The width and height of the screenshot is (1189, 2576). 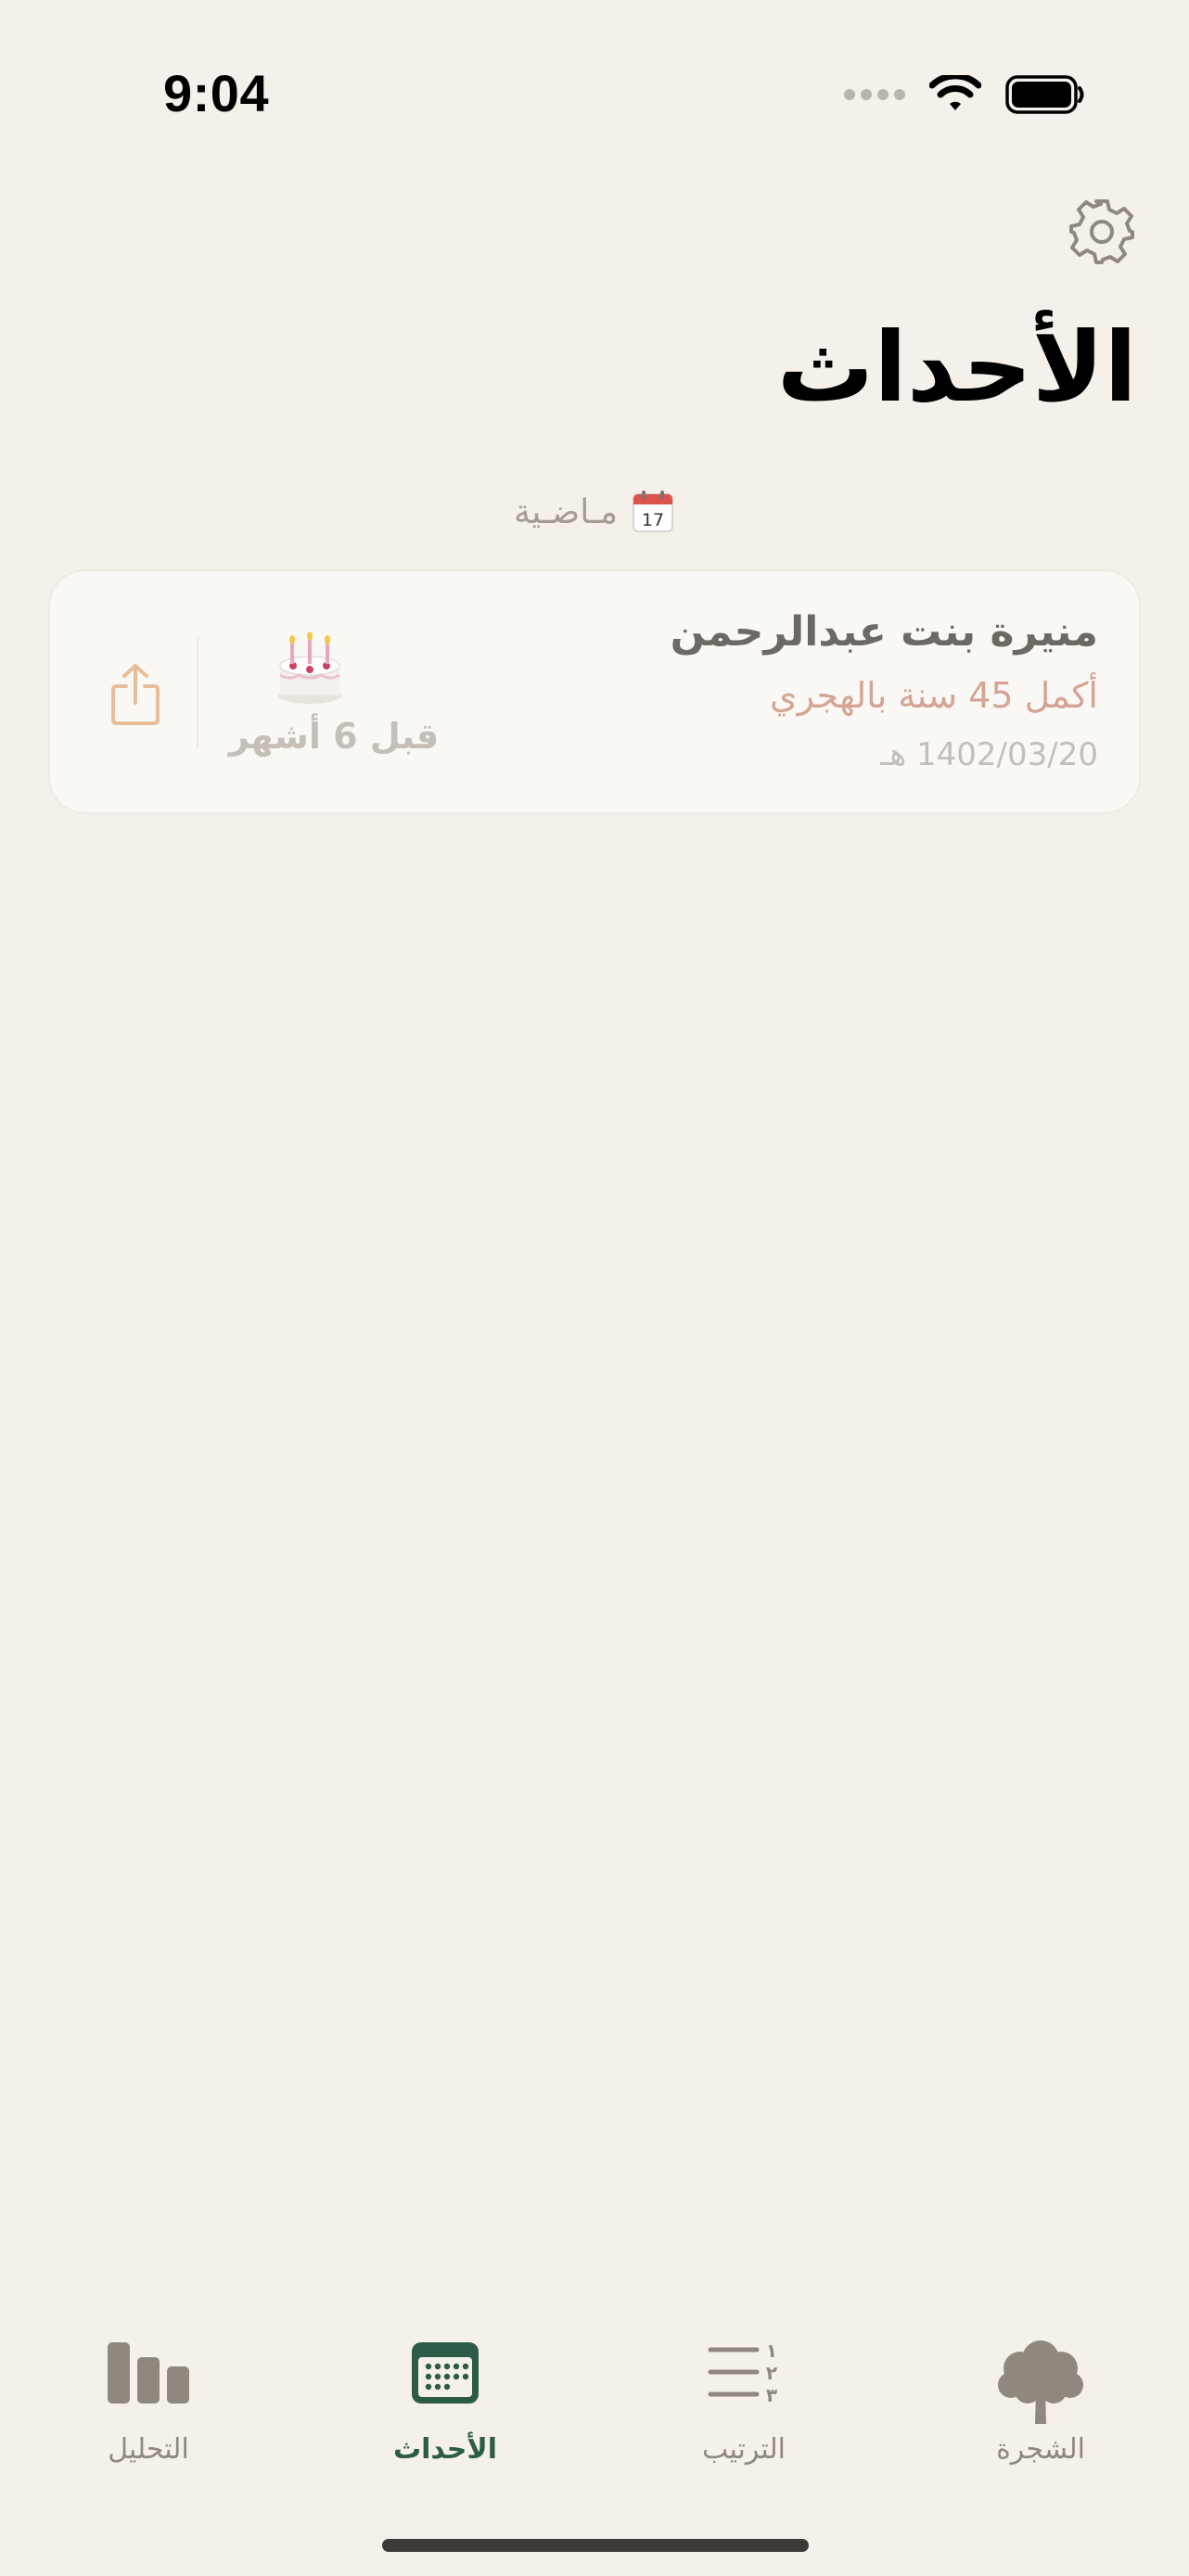 I want to click on tab-label-tree: الشجرة, so click(x=1040, y=2449).